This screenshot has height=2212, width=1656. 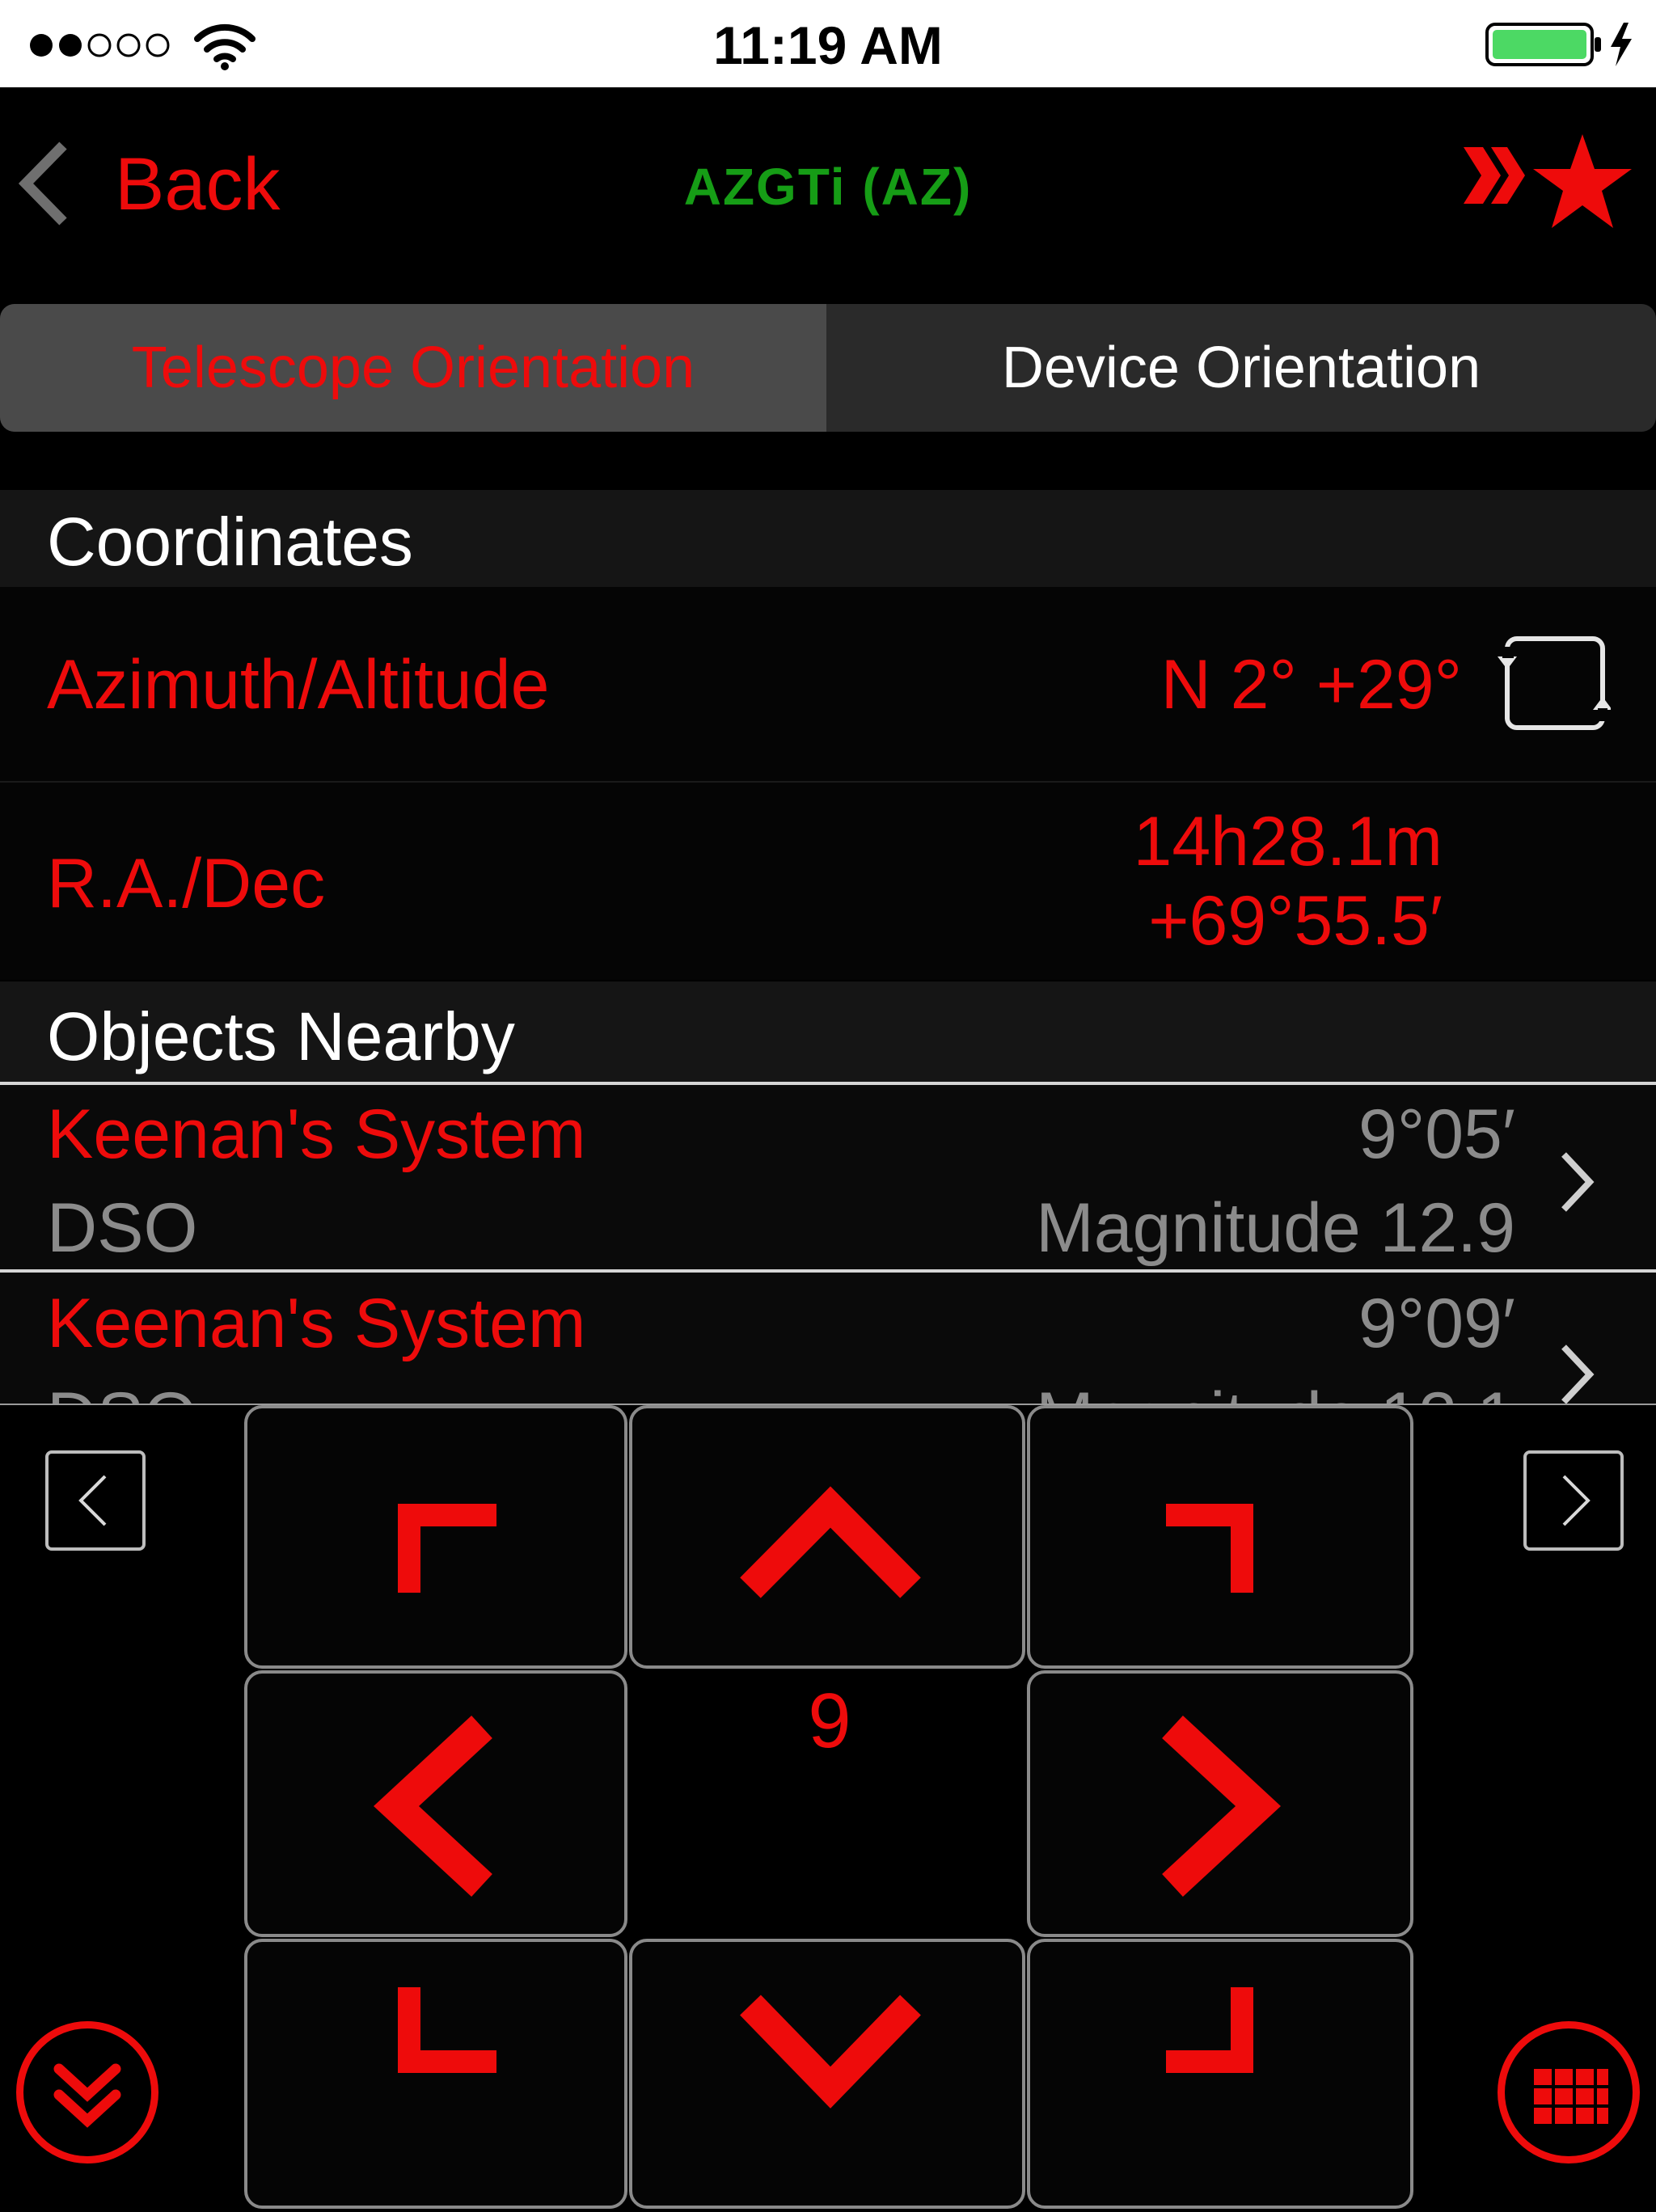 What do you see at coordinates (1311, 685) in the screenshot?
I see `az-alt-value: N 2° +29°` at bounding box center [1311, 685].